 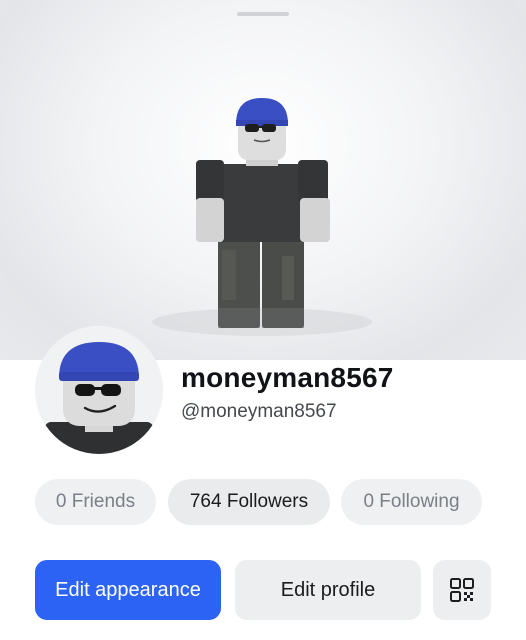 I want to click on edit-appearance-label: Edit appearance, so click(x=128, y=589).